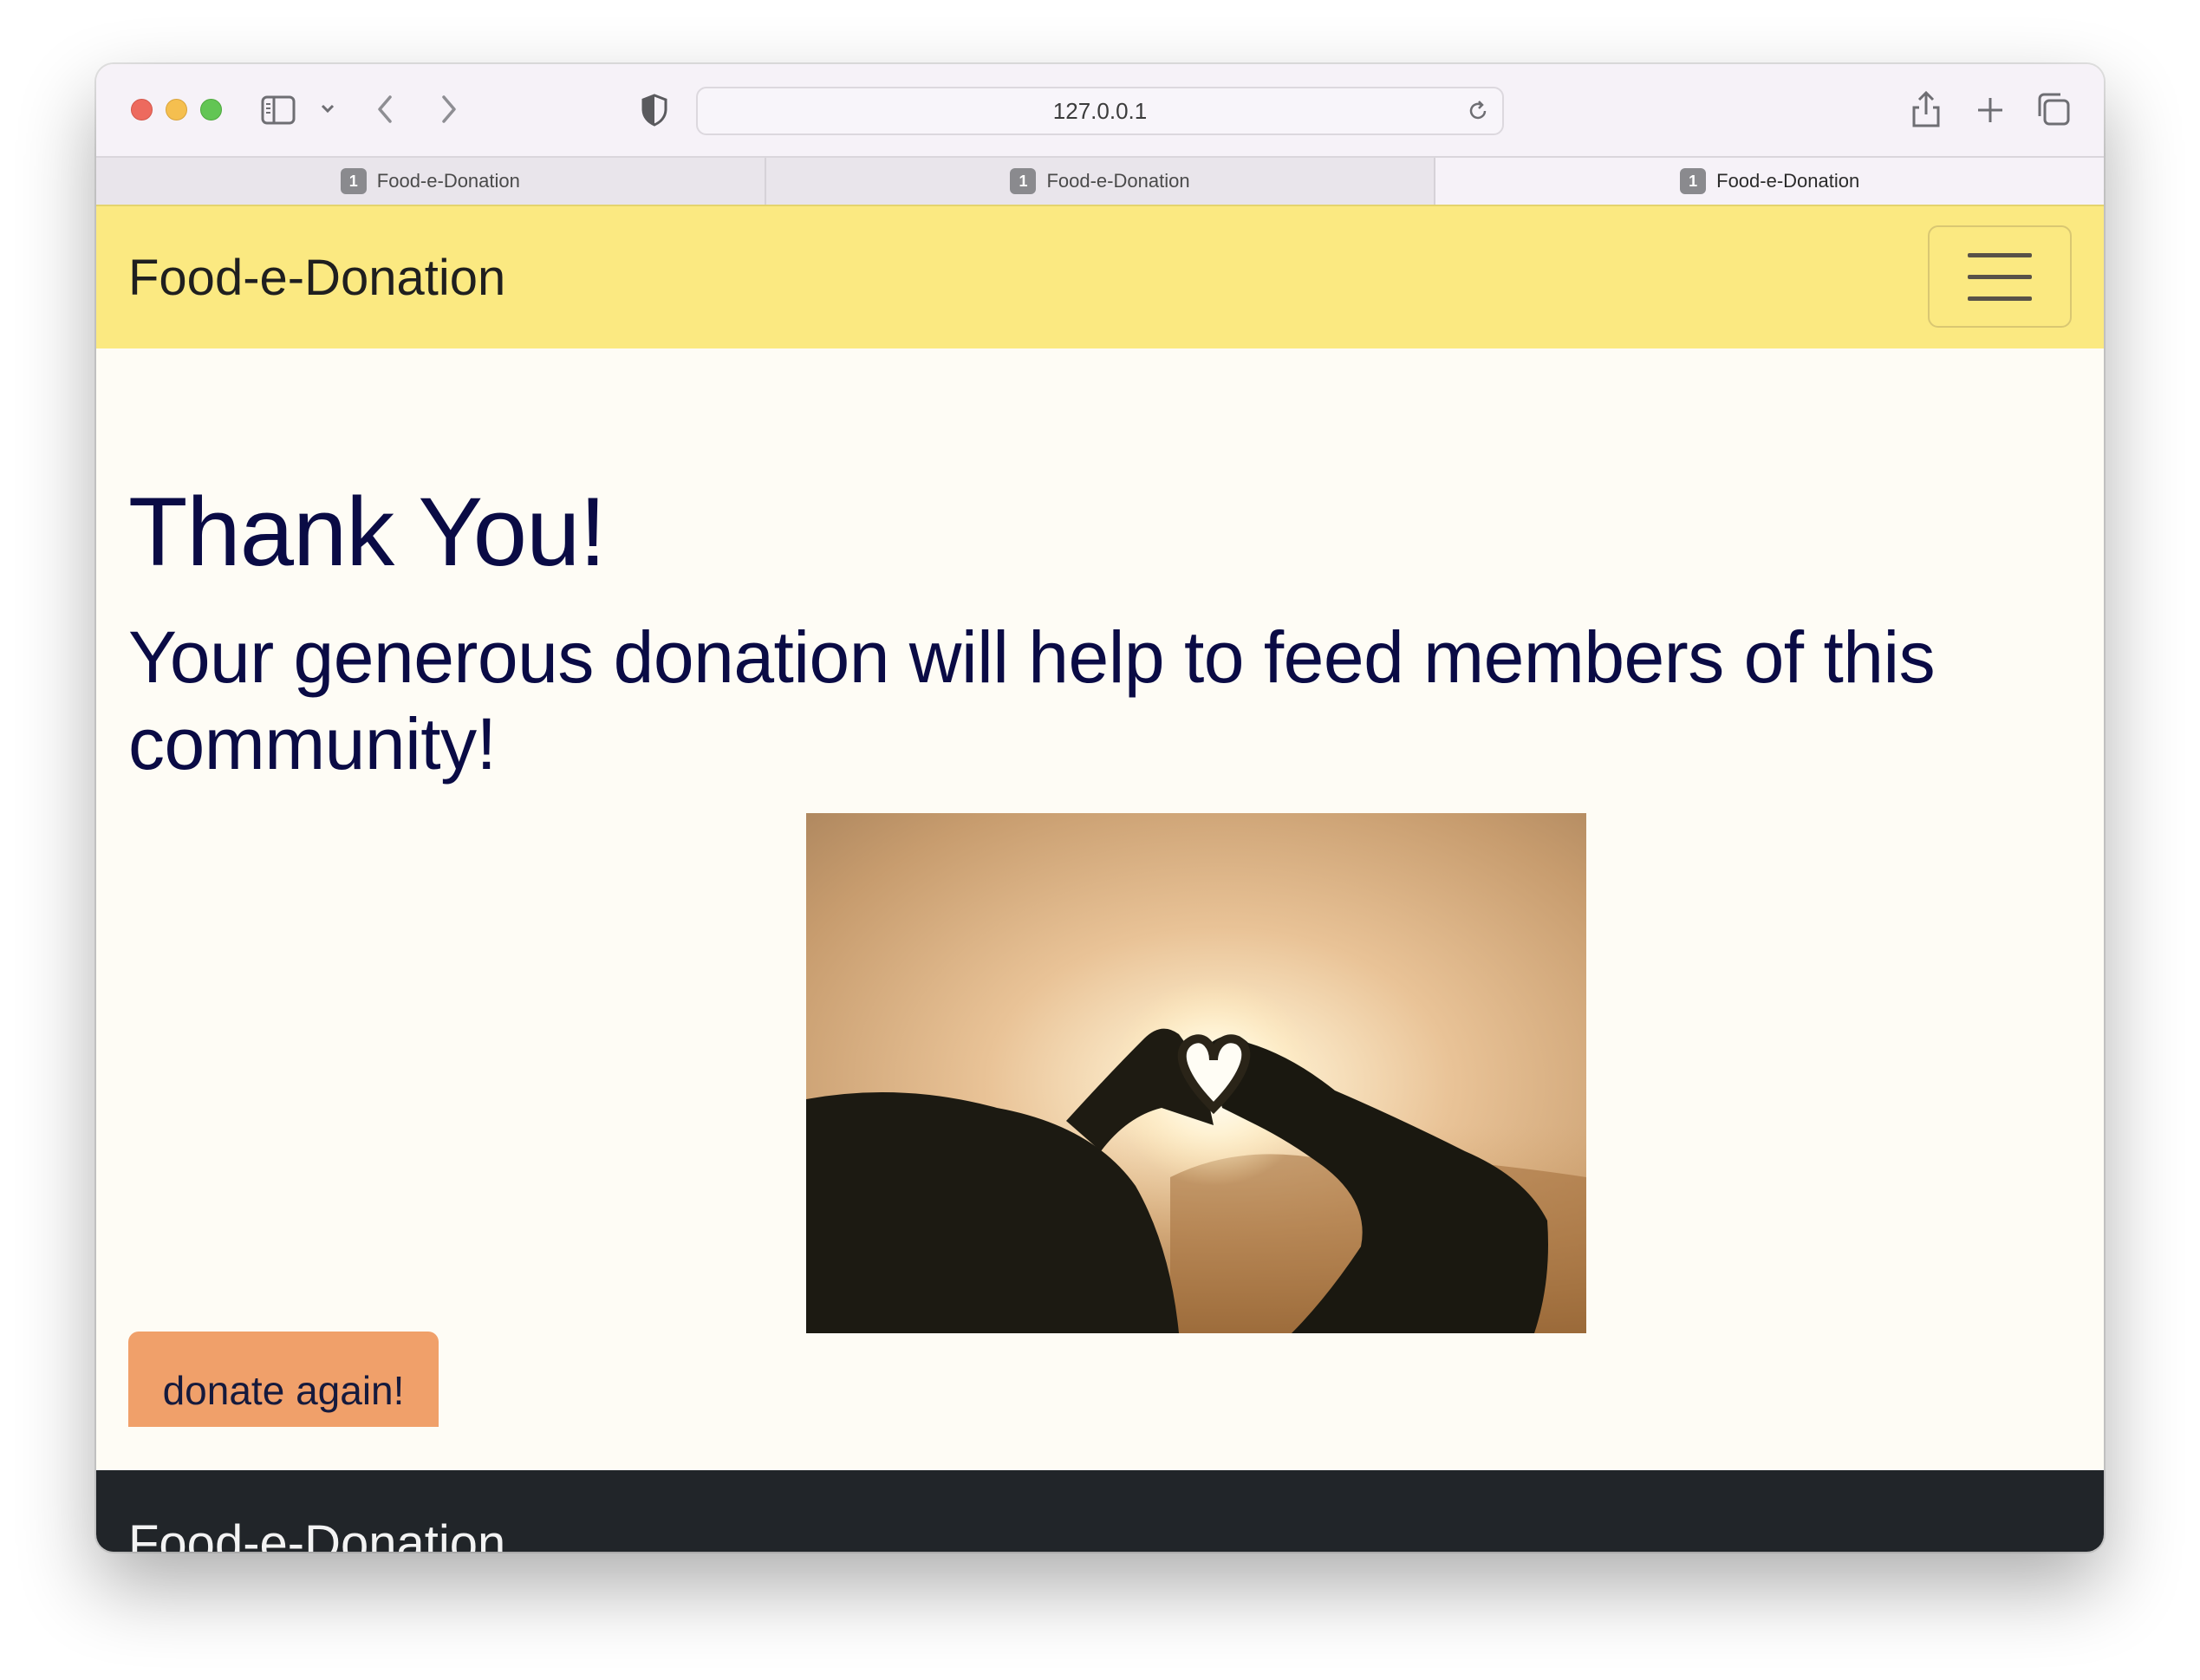 The height and width of the screenshot is (1680, 2200). What do you see at coordinates (1990, 110) in the screenshot?
I see `new-tab-plus-icon` at bounding box center [1990, 110].